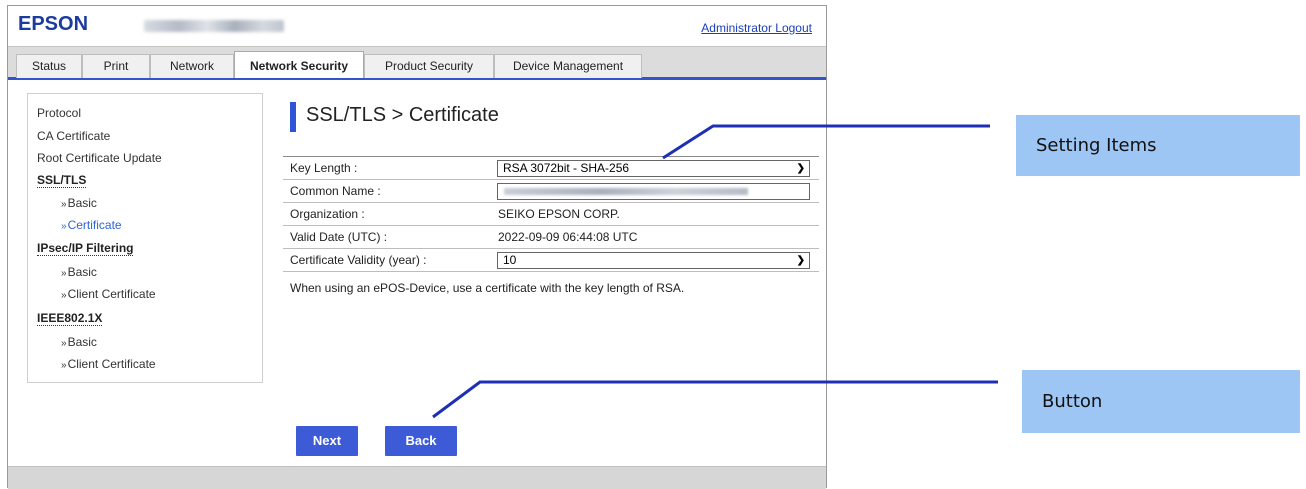 This screenshot has height=489, width=1306. I want to click on setting-items-pointer, so click(826, 142).